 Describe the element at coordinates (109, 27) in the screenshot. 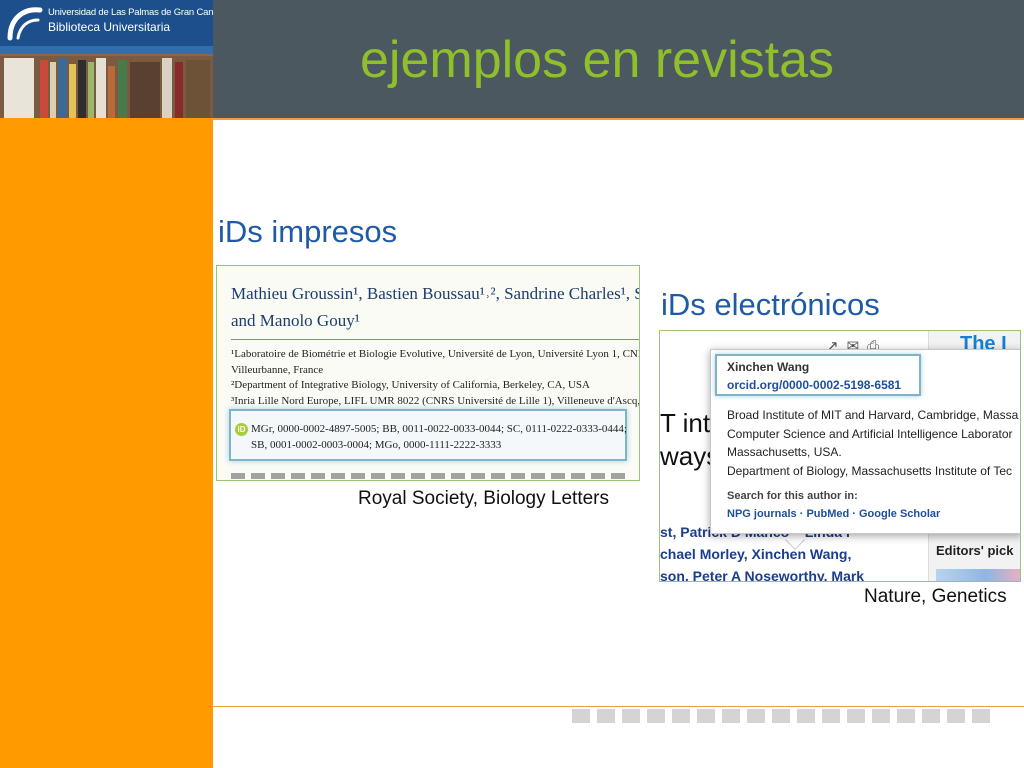

I see `library-name: Biblioteca Universitaria` at that location.